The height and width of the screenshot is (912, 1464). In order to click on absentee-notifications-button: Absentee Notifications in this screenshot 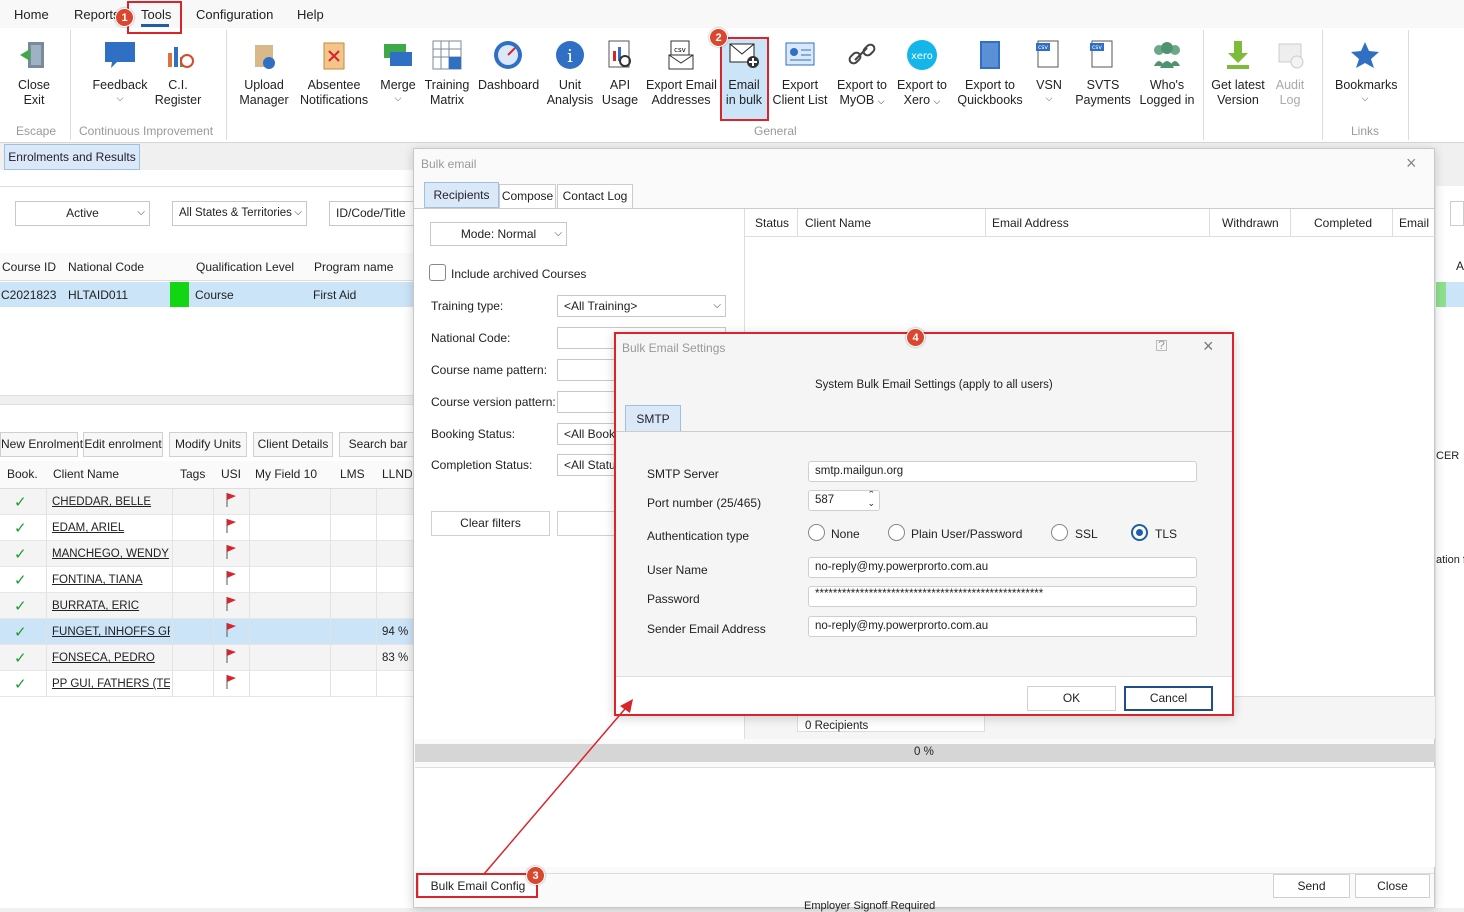, I will do `click(334, 77)`.